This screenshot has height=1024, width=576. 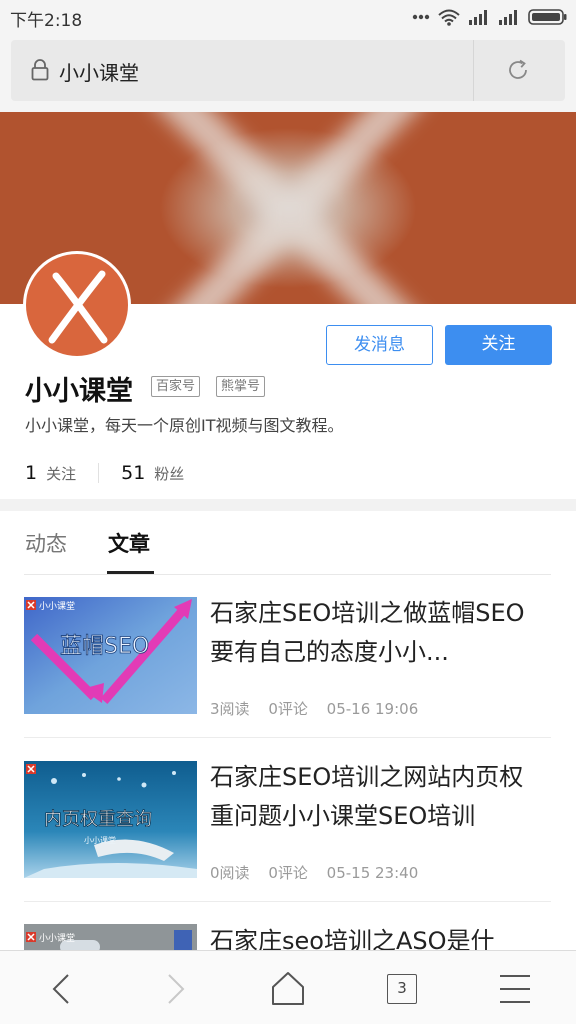 What do you see at coordinates (40, 70) in the screenshot?
I see `lock-icon` at bounding box center [40, 70].